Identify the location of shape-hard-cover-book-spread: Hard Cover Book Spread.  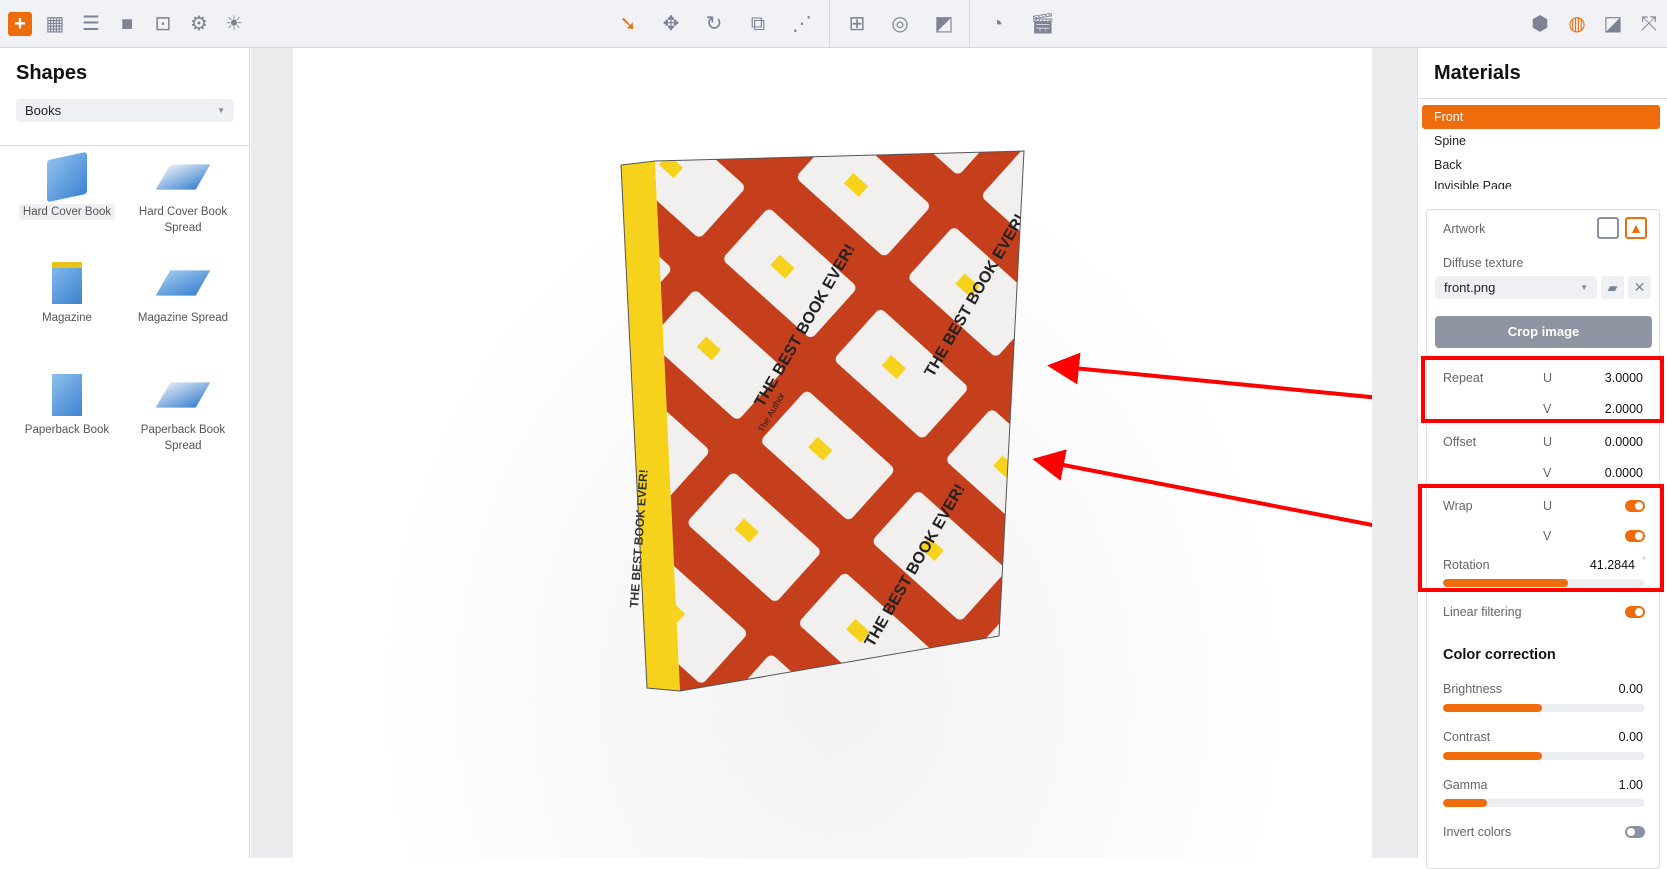
(183, 196).